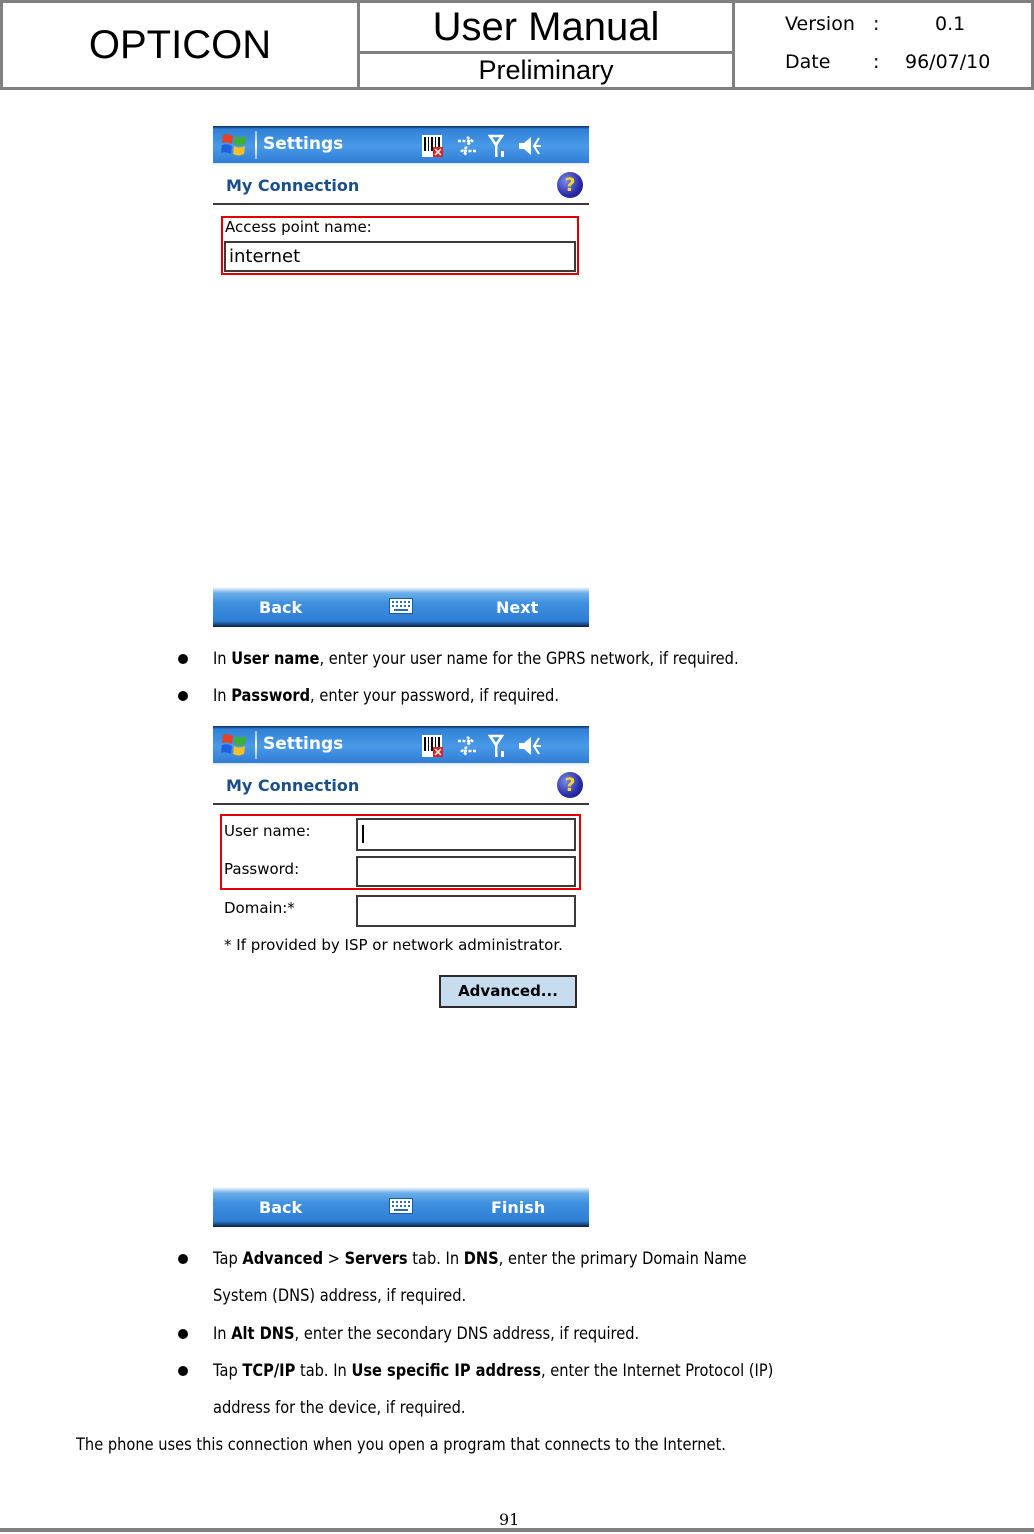 The image size is (1034, 1534). What do you see at coordinates (298, 227) in the screenshot?
I see `access-point-label: Access point name:` at bounding box center [298, 227].